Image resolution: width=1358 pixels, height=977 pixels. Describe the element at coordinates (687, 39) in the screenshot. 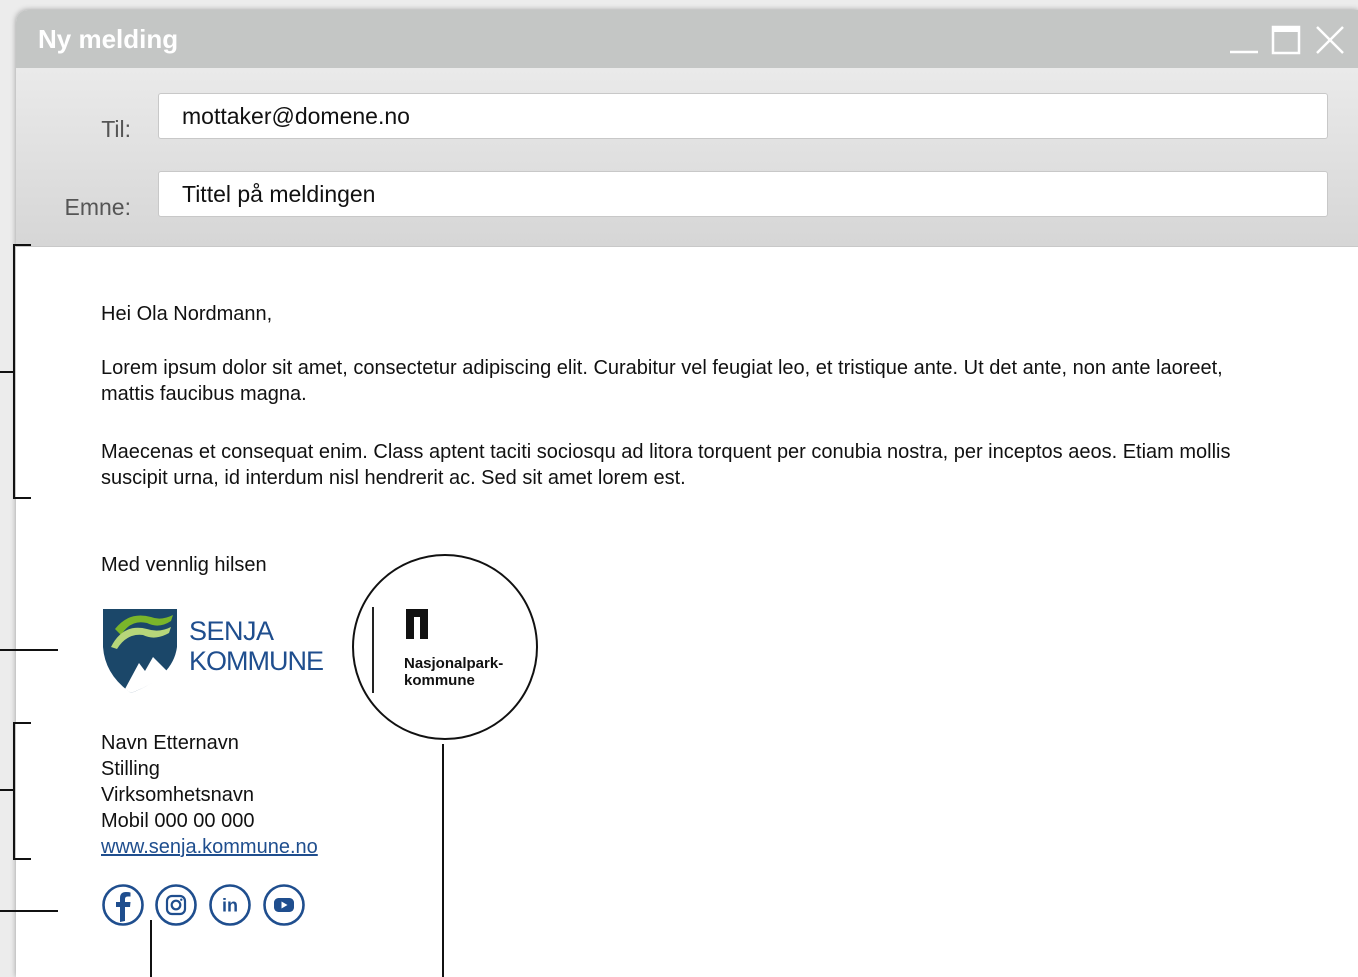

I see `title-bar: Ny melding` at that location.